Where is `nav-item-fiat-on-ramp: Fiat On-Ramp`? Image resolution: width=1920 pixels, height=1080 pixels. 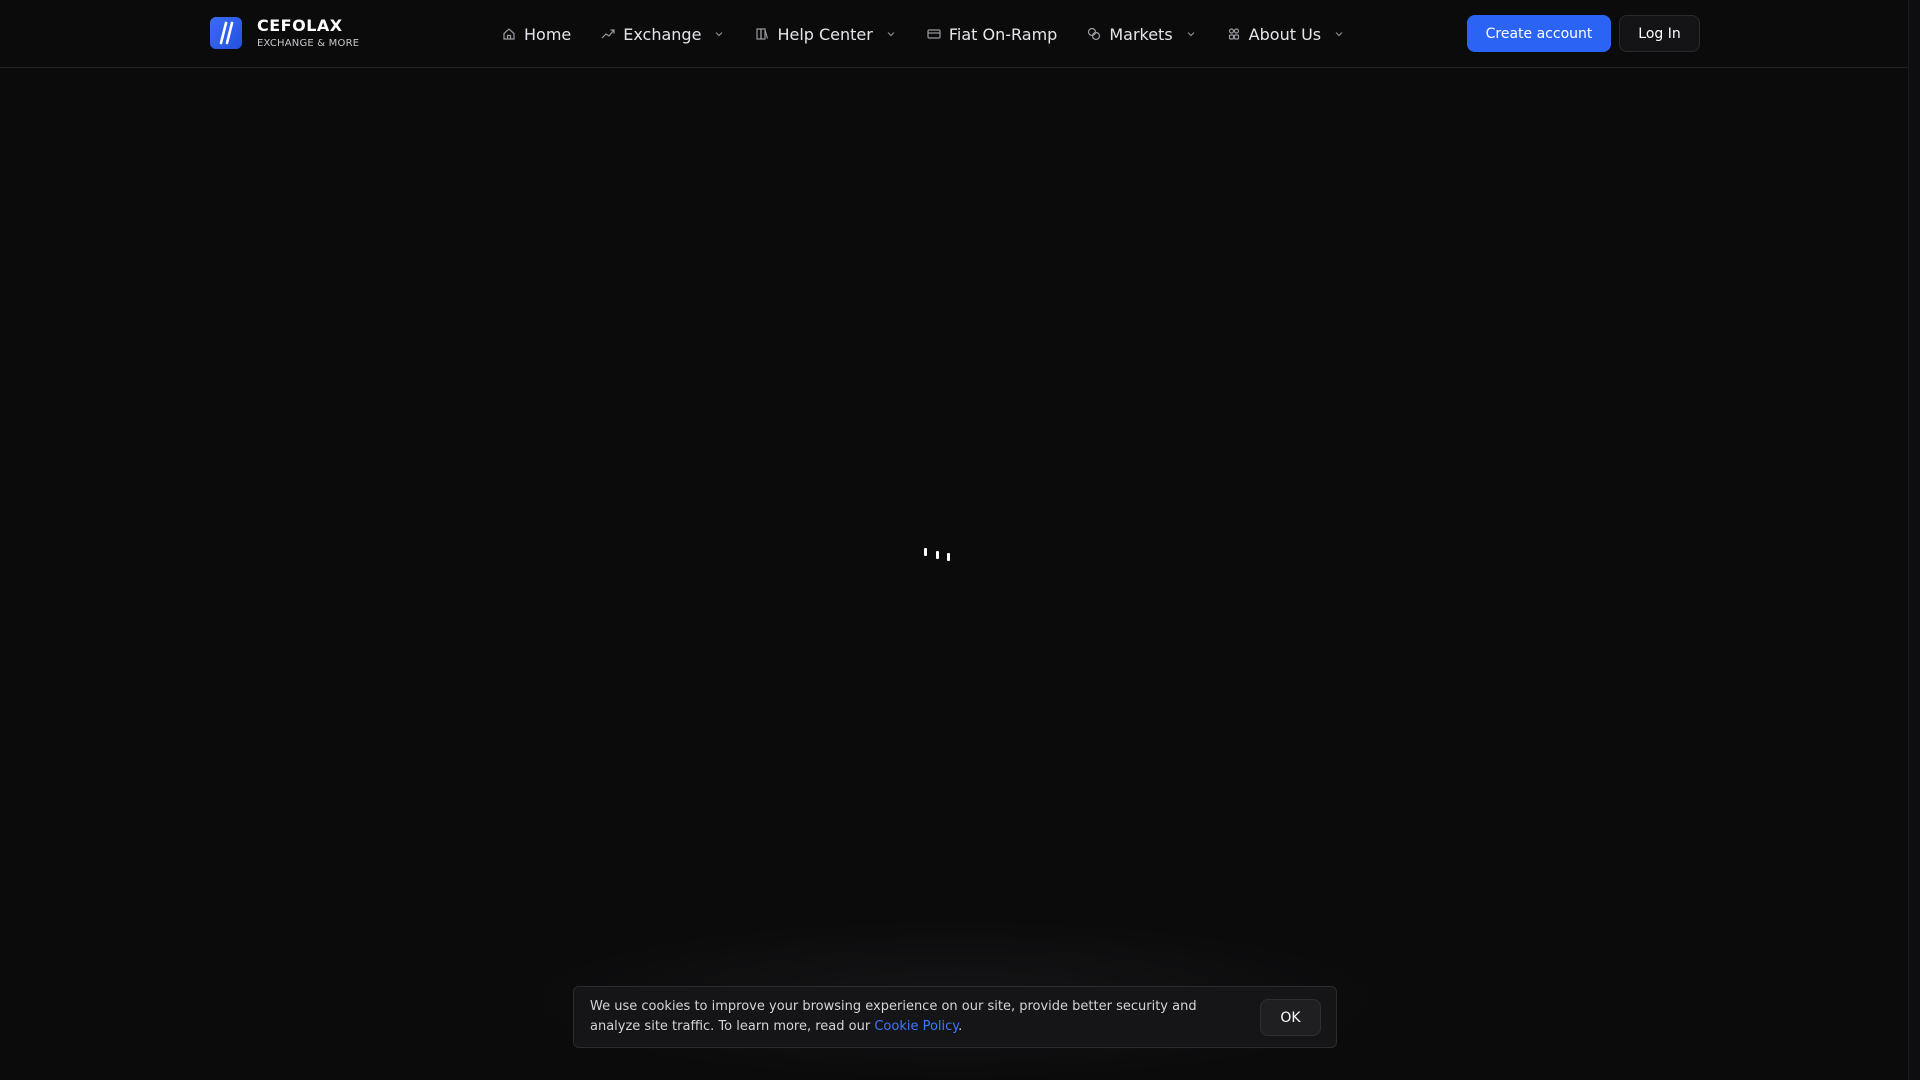
nav-item-fiat-on-ramp: Fiat On-Ramp is located at coordinates (992, 34).